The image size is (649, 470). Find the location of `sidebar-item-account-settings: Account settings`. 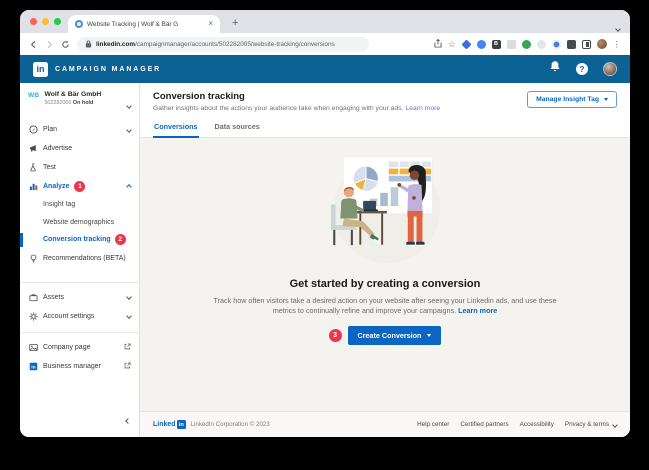

sidebar-item-account-settings: Account settings is located at coordinates (79, 316).